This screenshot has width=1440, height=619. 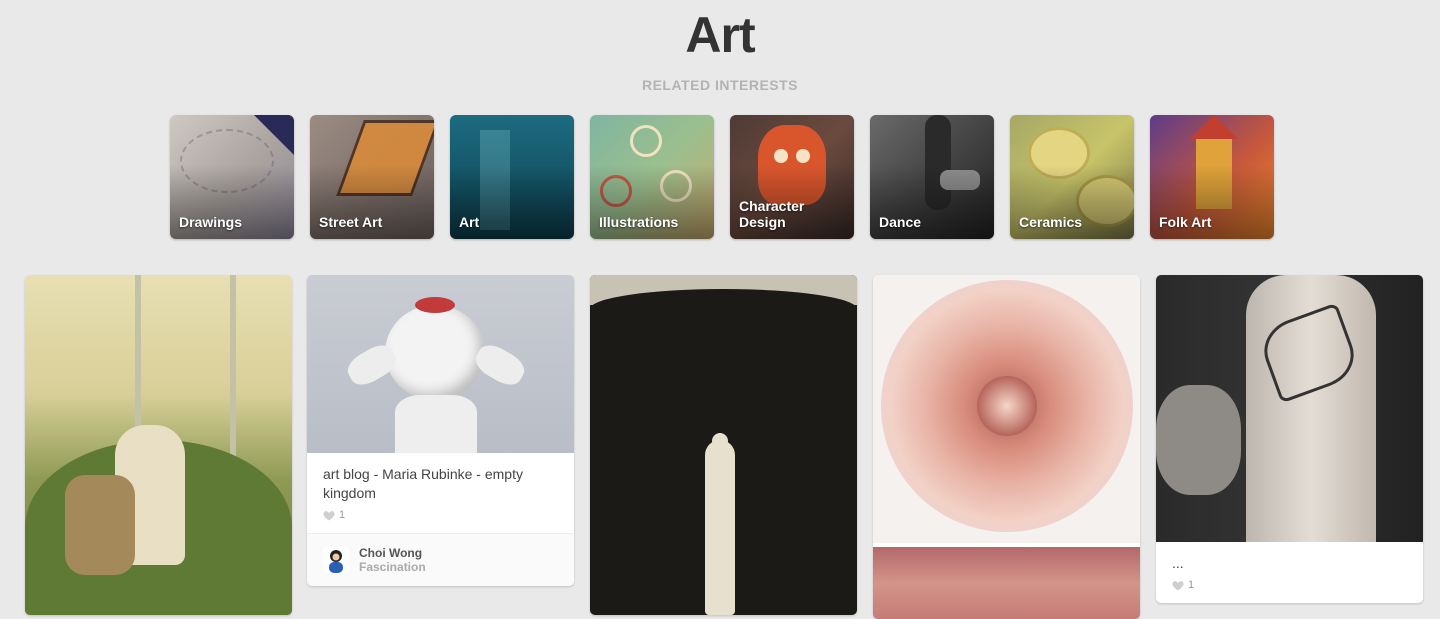 What do you see at coordinates (372, 177) in the screenshot?
I see `interest-street-art: Street Art` at bounding box center [372, 177].